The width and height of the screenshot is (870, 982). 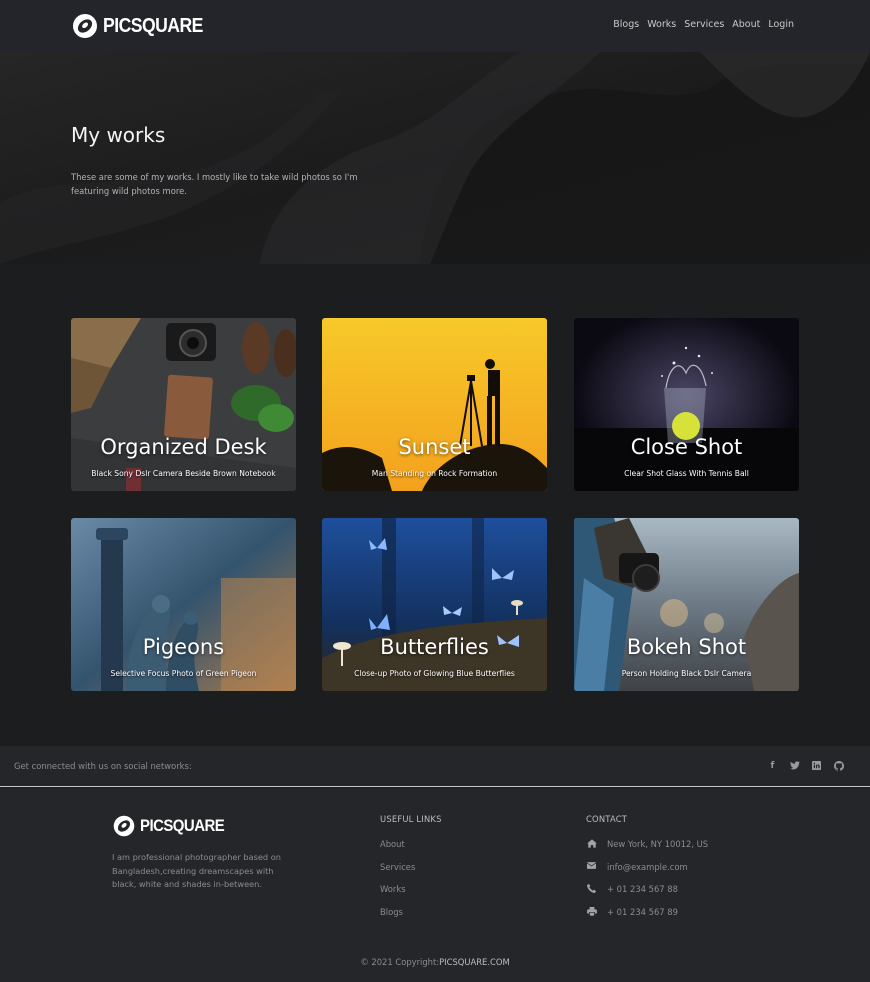 What do you see at coordinates (642, 911) in the screenshot?
I see `contact-fax-text: + 01 234 567 89` at bounding box center [642, 911].